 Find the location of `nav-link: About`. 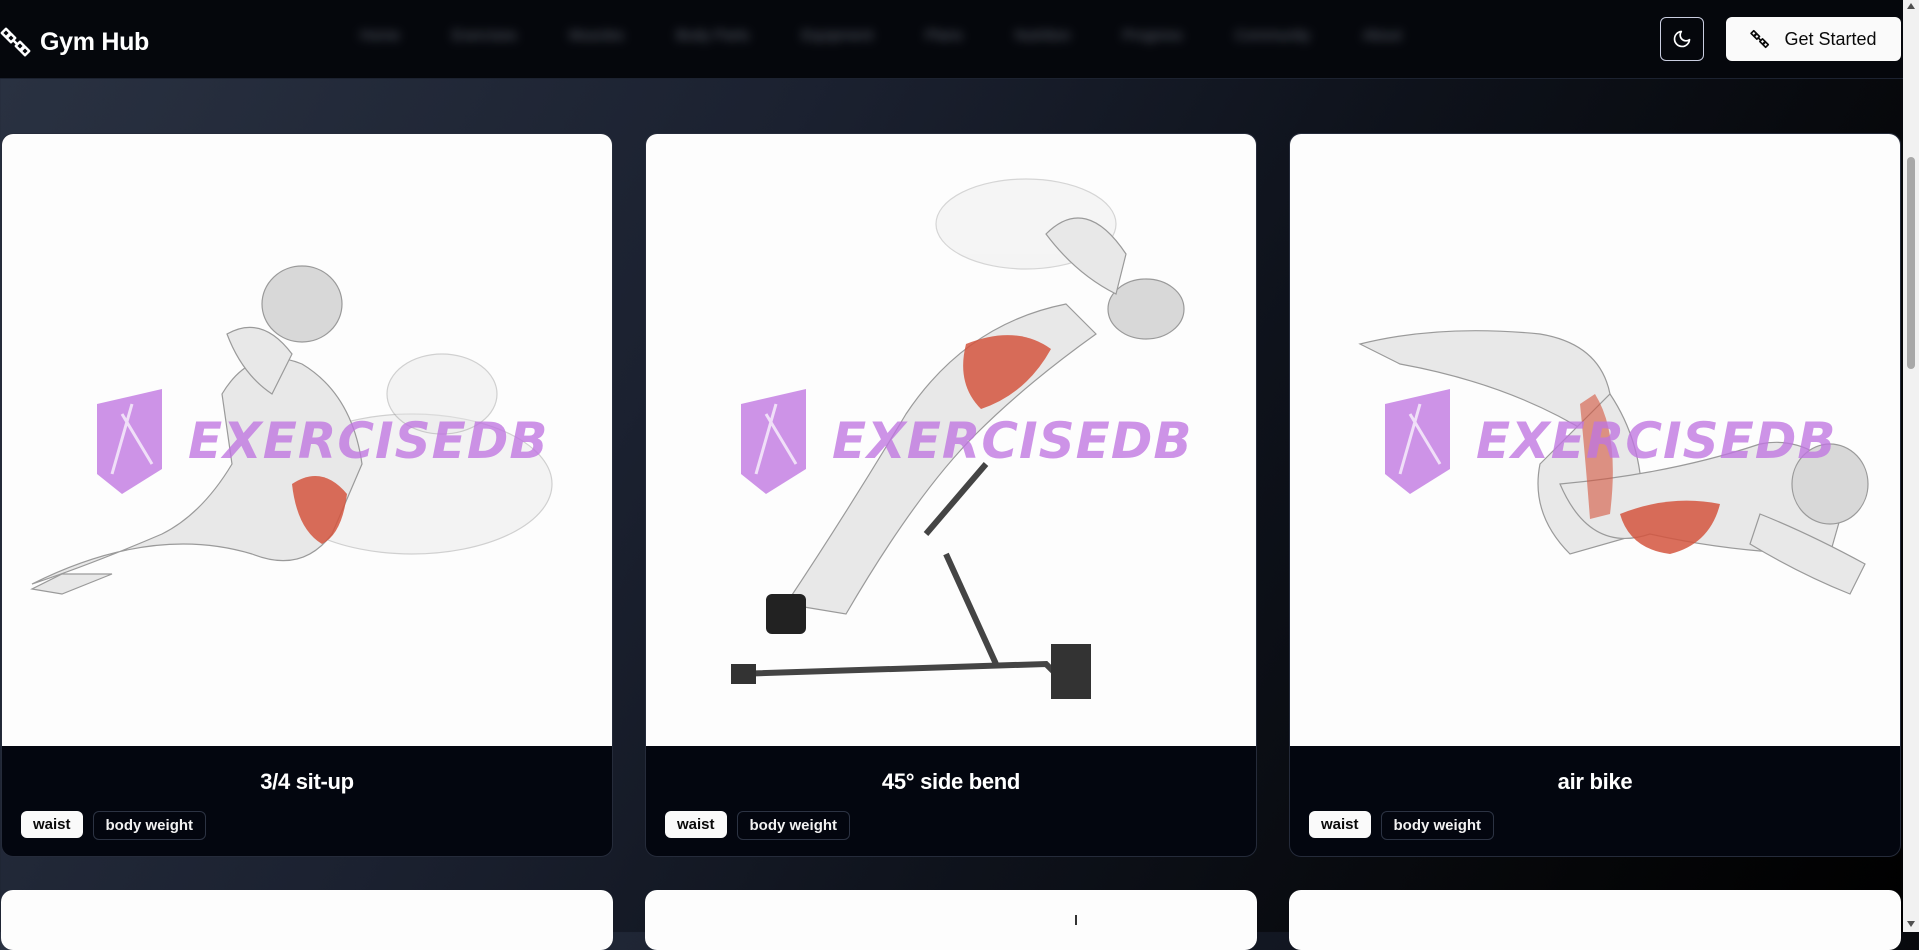

nav-link: About is located at coordinates (1381, 35).